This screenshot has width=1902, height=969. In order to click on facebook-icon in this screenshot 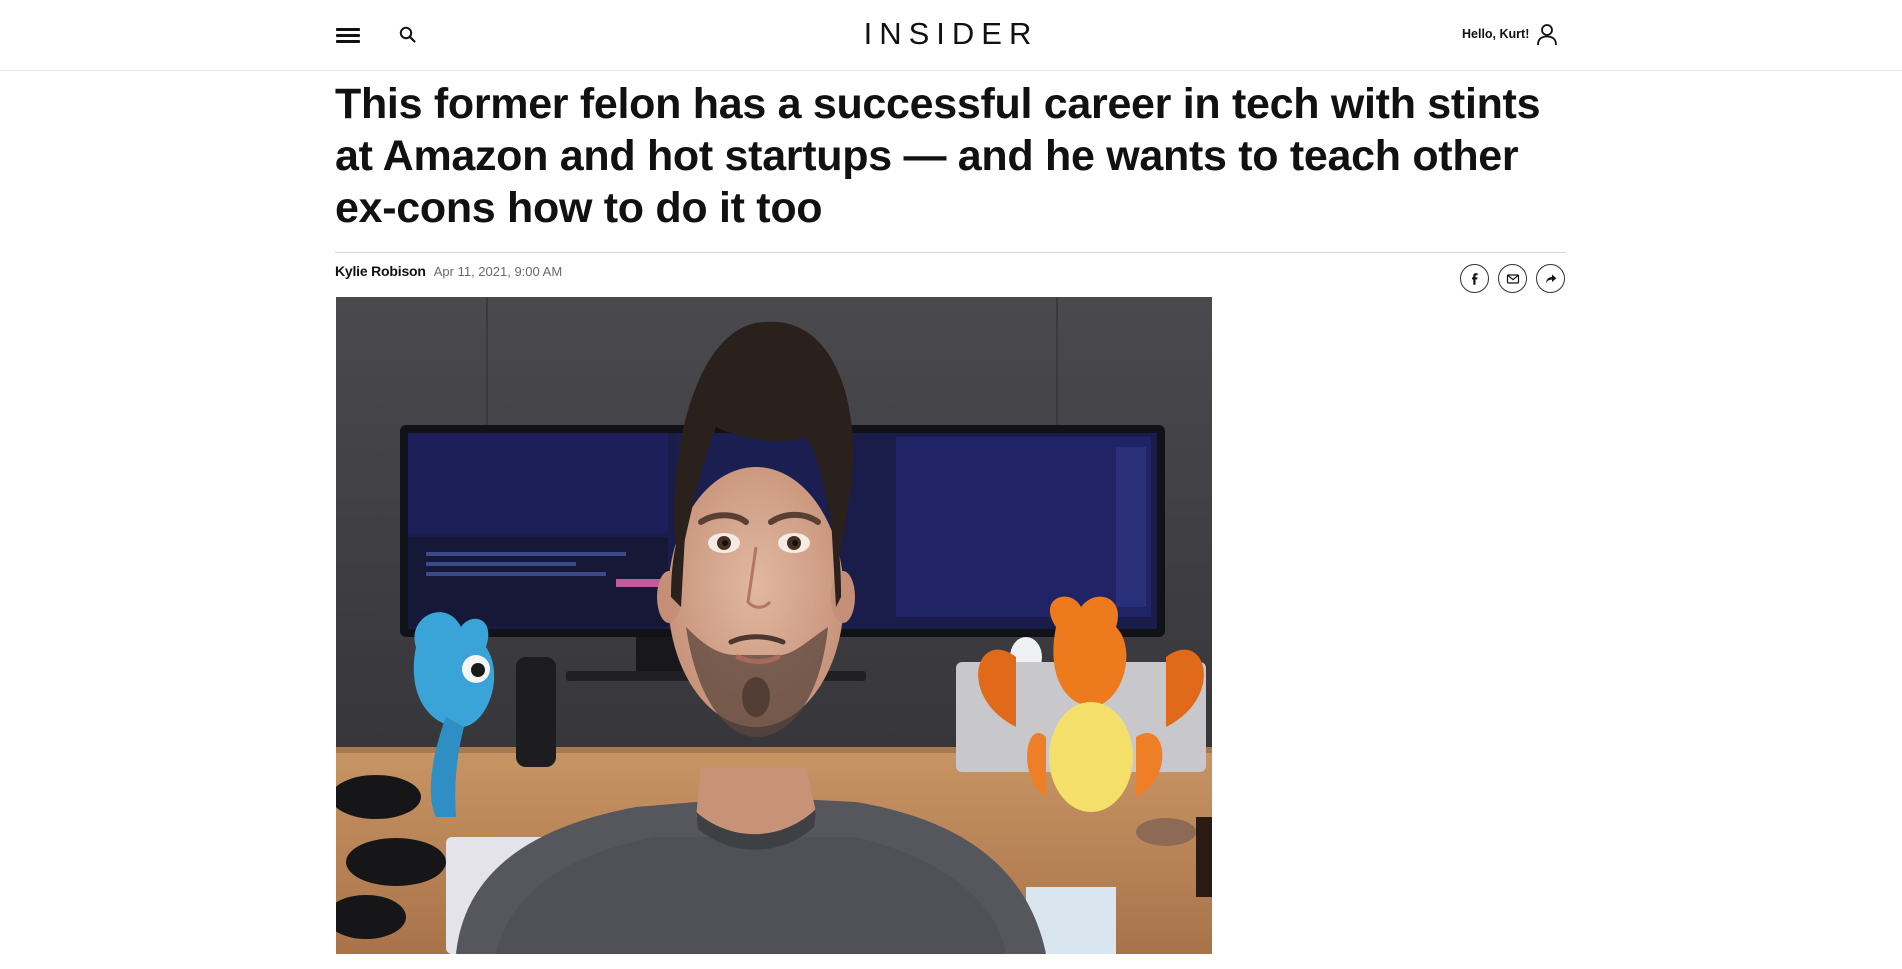, I will do `click(1474, 278)`.